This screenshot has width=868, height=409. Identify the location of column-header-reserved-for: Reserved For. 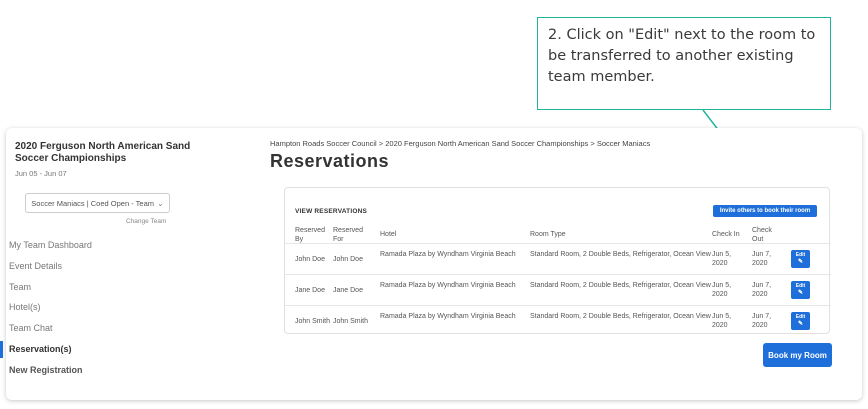
(348, 235).